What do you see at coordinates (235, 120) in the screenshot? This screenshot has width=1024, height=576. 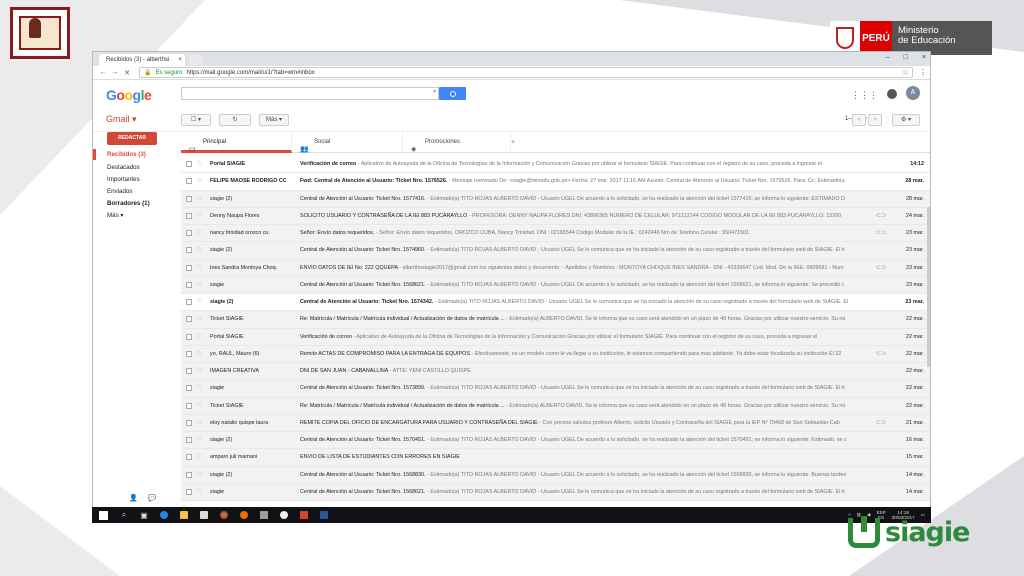 I see `refresh-button: ↻` at bounding box center [235, 120].